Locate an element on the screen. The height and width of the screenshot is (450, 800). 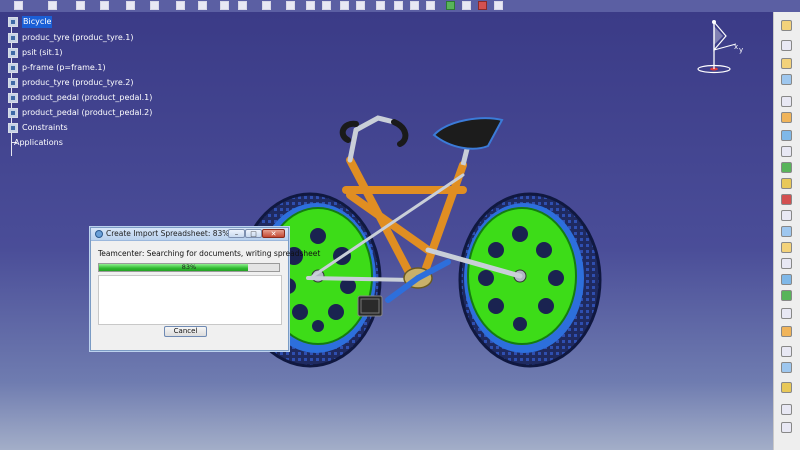
compass-icon: x y is located at coordinates (721, 45).